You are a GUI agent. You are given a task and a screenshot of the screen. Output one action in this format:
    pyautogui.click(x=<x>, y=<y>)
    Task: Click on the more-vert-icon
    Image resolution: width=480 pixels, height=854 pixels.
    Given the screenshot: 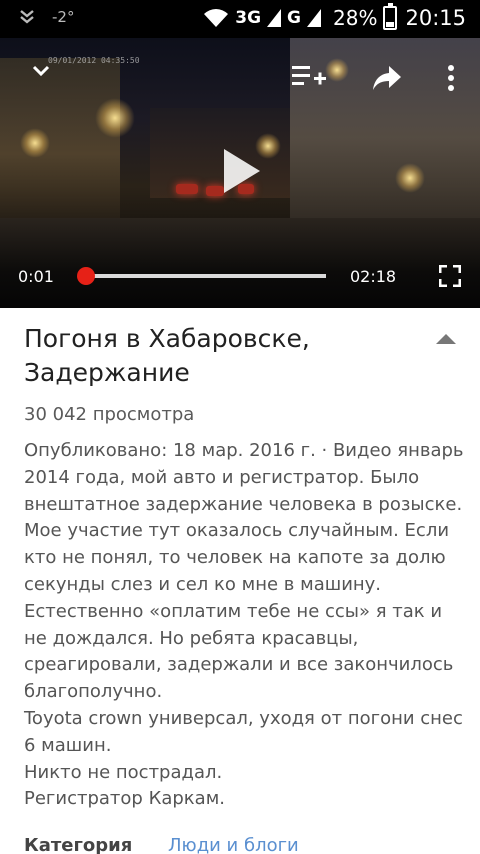 What is the action you would take?
    pyautogui.click(x=451, y=78)
    